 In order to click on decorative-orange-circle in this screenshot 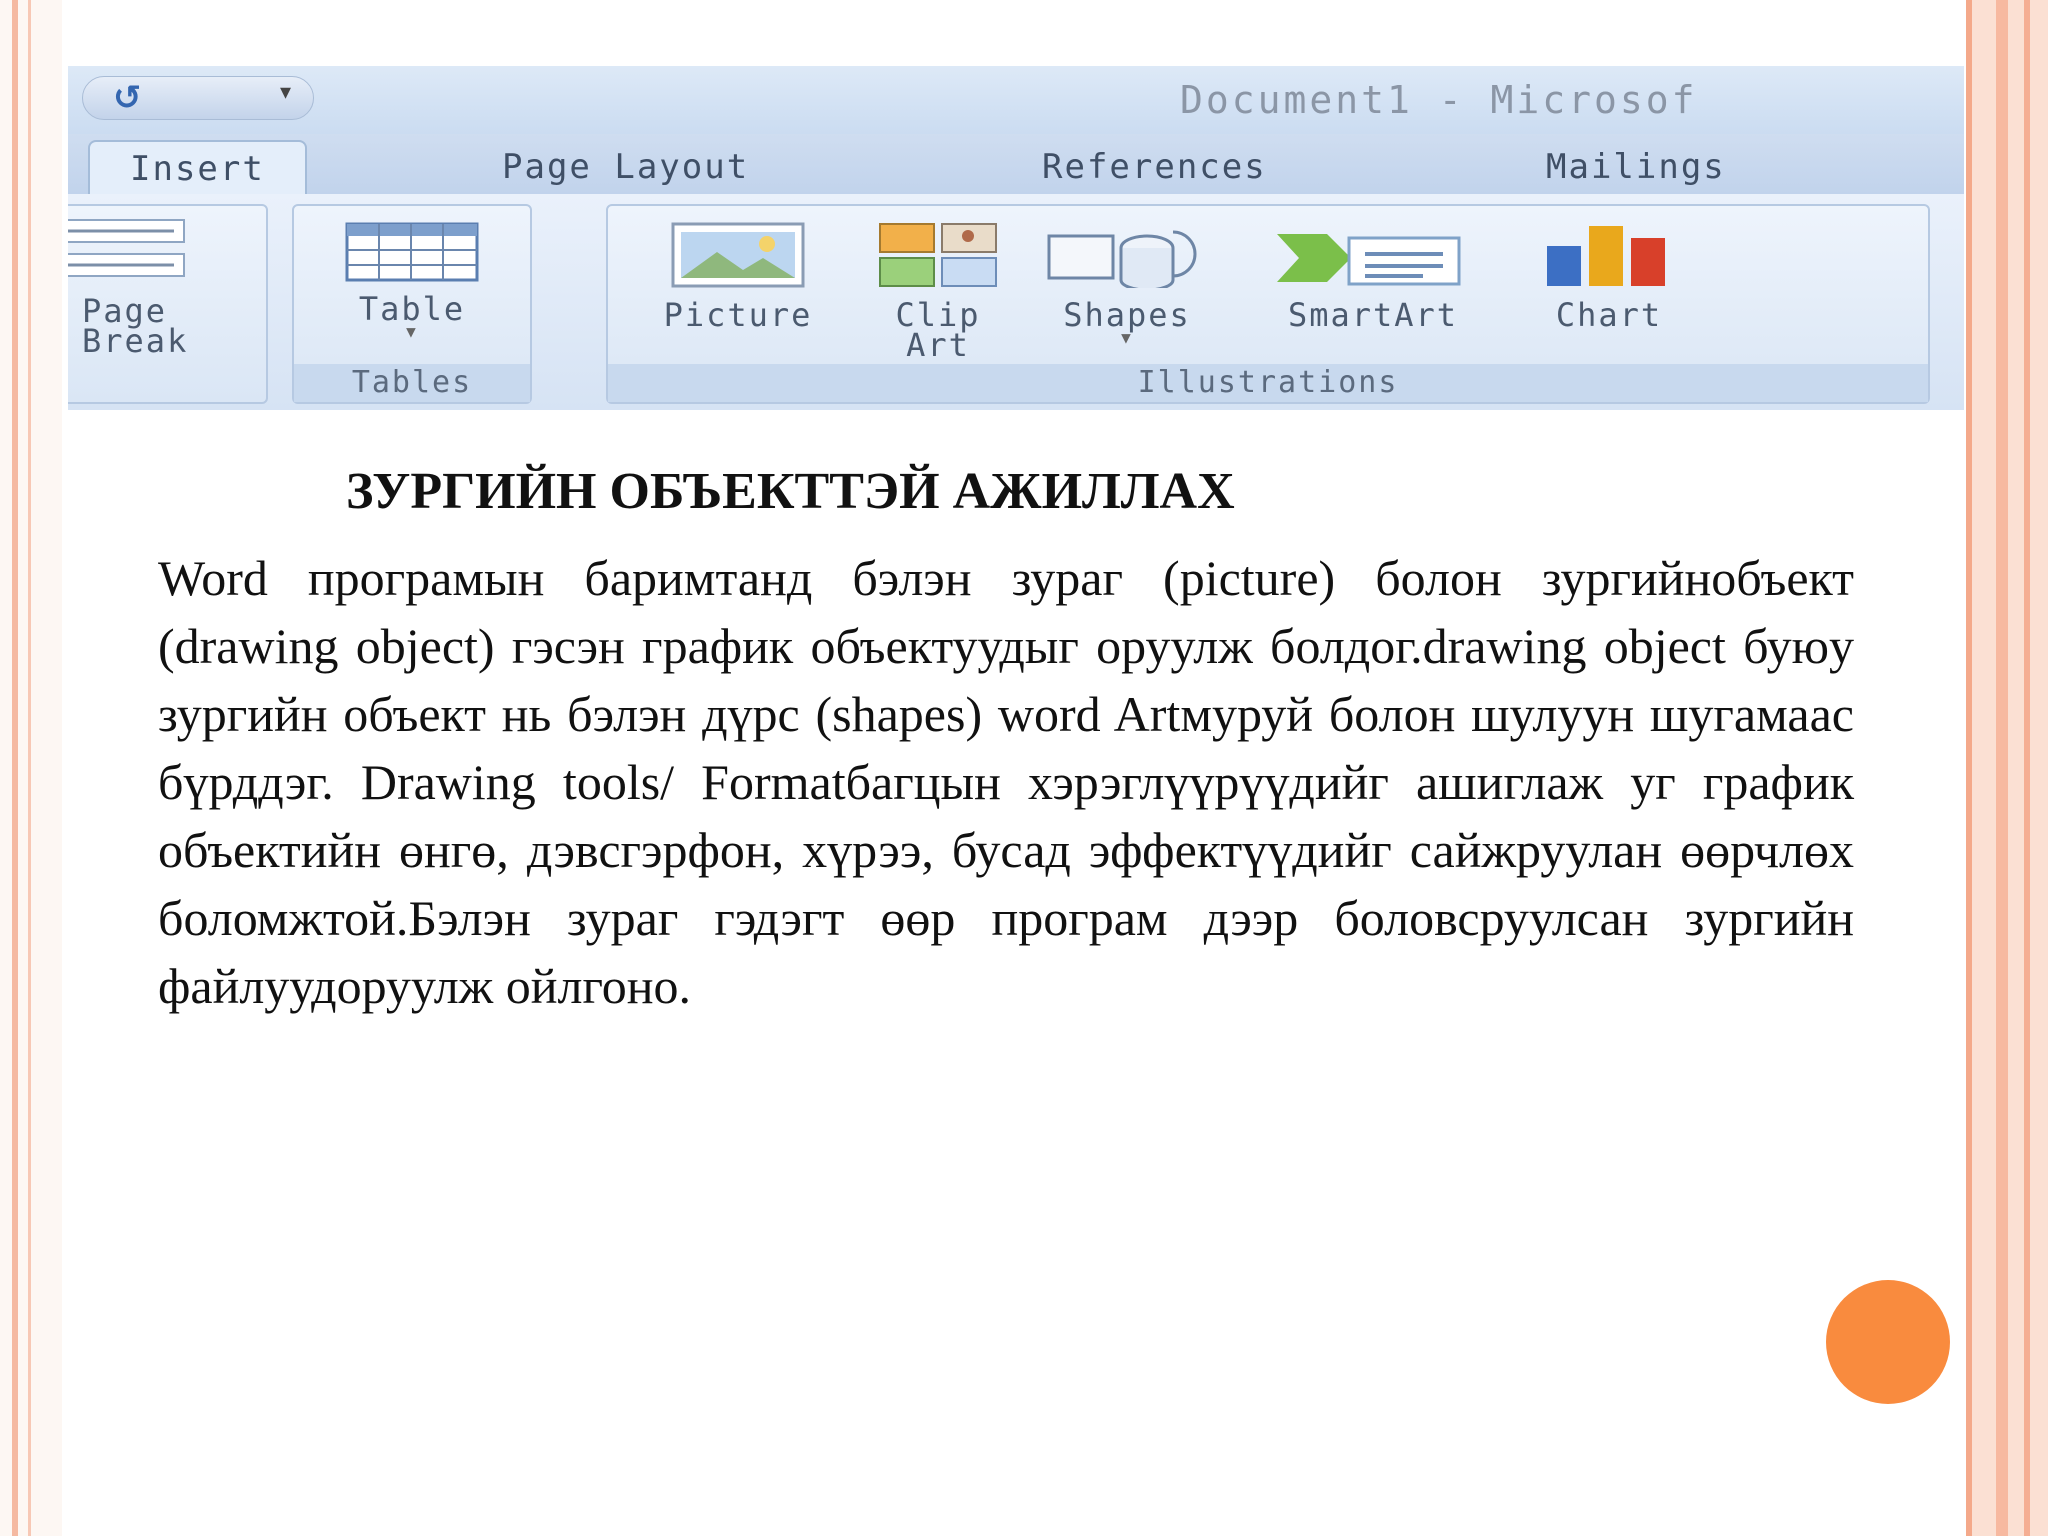, I will do `click(1888, 1342)`.